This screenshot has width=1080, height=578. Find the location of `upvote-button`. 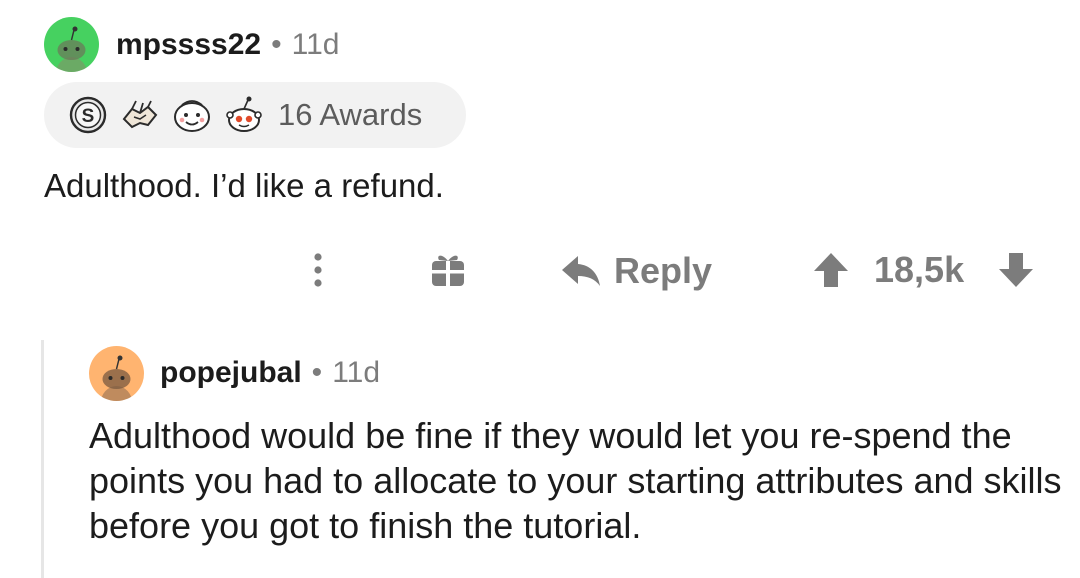

upvote-button is located at coordinates (831, 270).